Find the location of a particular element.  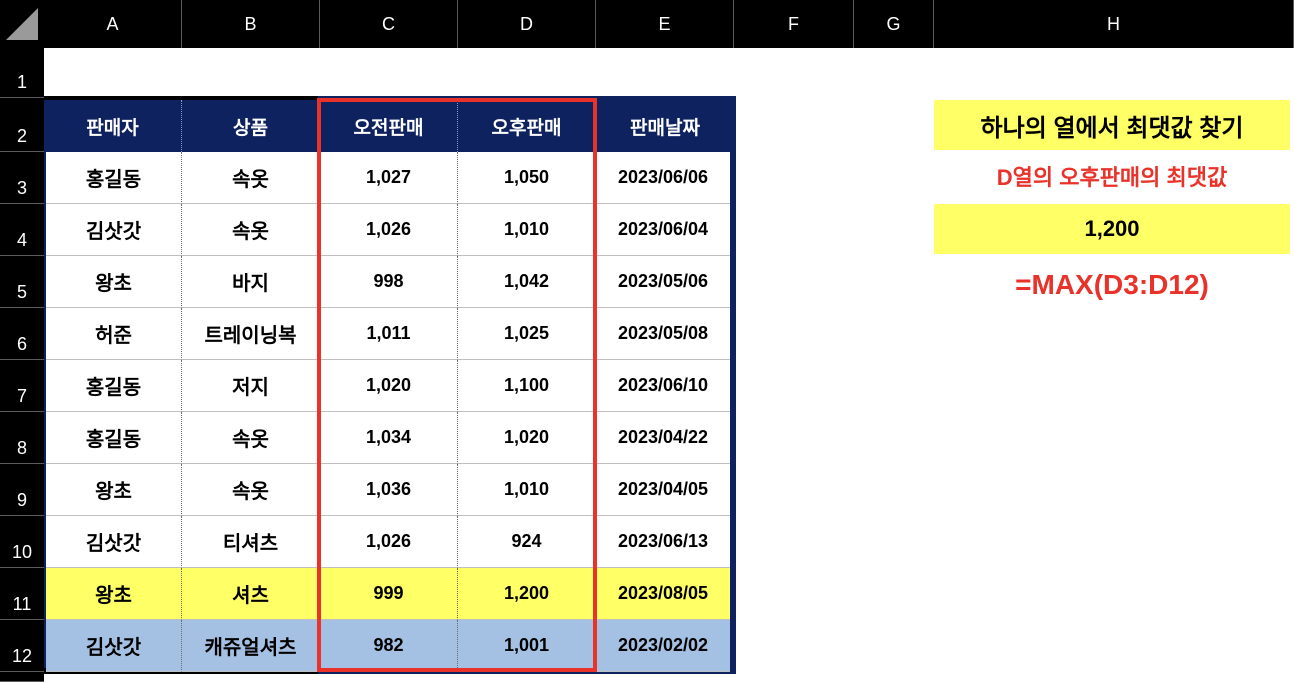

row-header-5: 5 is located at coordinates (22, 282).